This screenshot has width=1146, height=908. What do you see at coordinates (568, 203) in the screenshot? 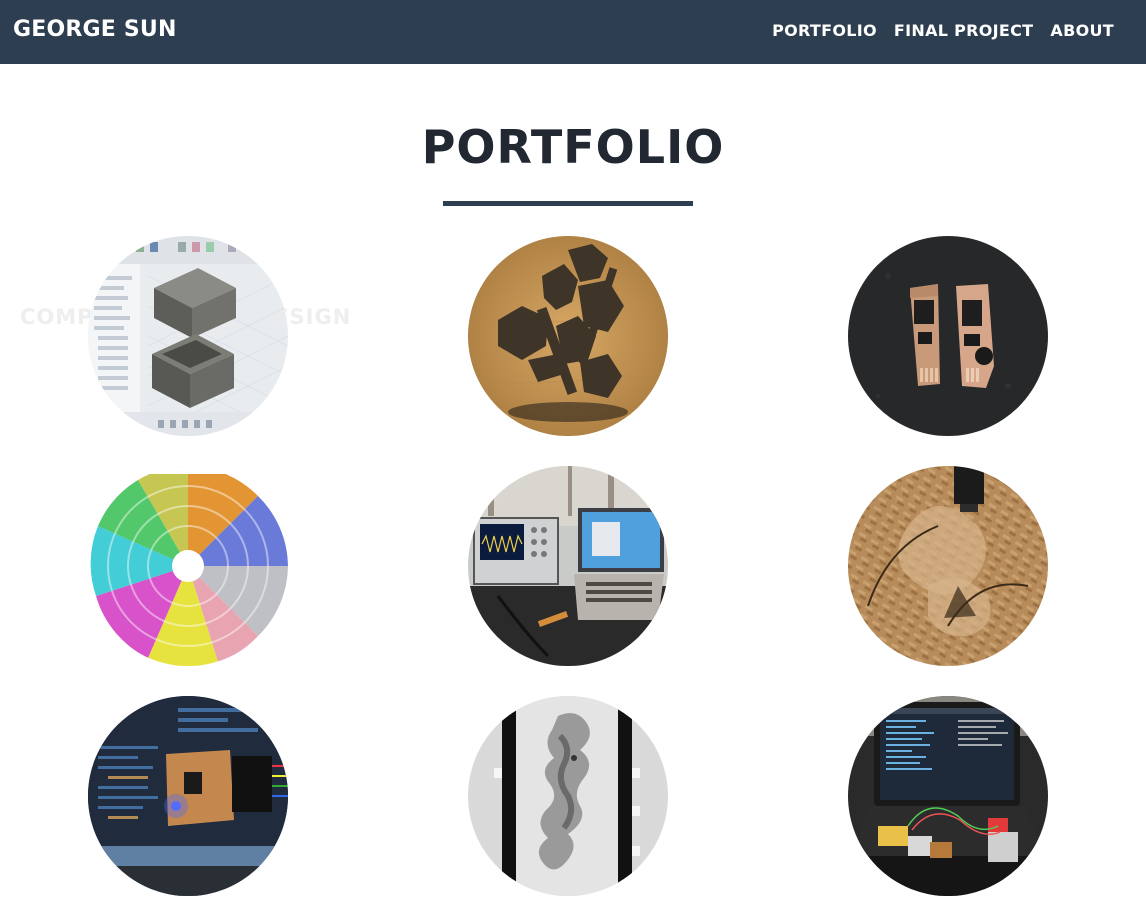
I see `title-divider` at bounding box center [568, 203].